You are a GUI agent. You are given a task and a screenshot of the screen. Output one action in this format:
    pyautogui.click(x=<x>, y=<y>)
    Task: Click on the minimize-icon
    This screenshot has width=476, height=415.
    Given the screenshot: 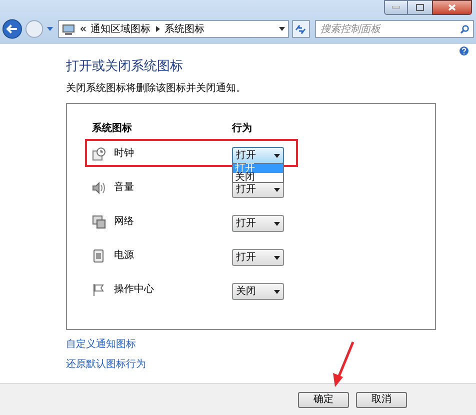 What is the action you would take?
    pyautogui.click(x=396, y=7)
    